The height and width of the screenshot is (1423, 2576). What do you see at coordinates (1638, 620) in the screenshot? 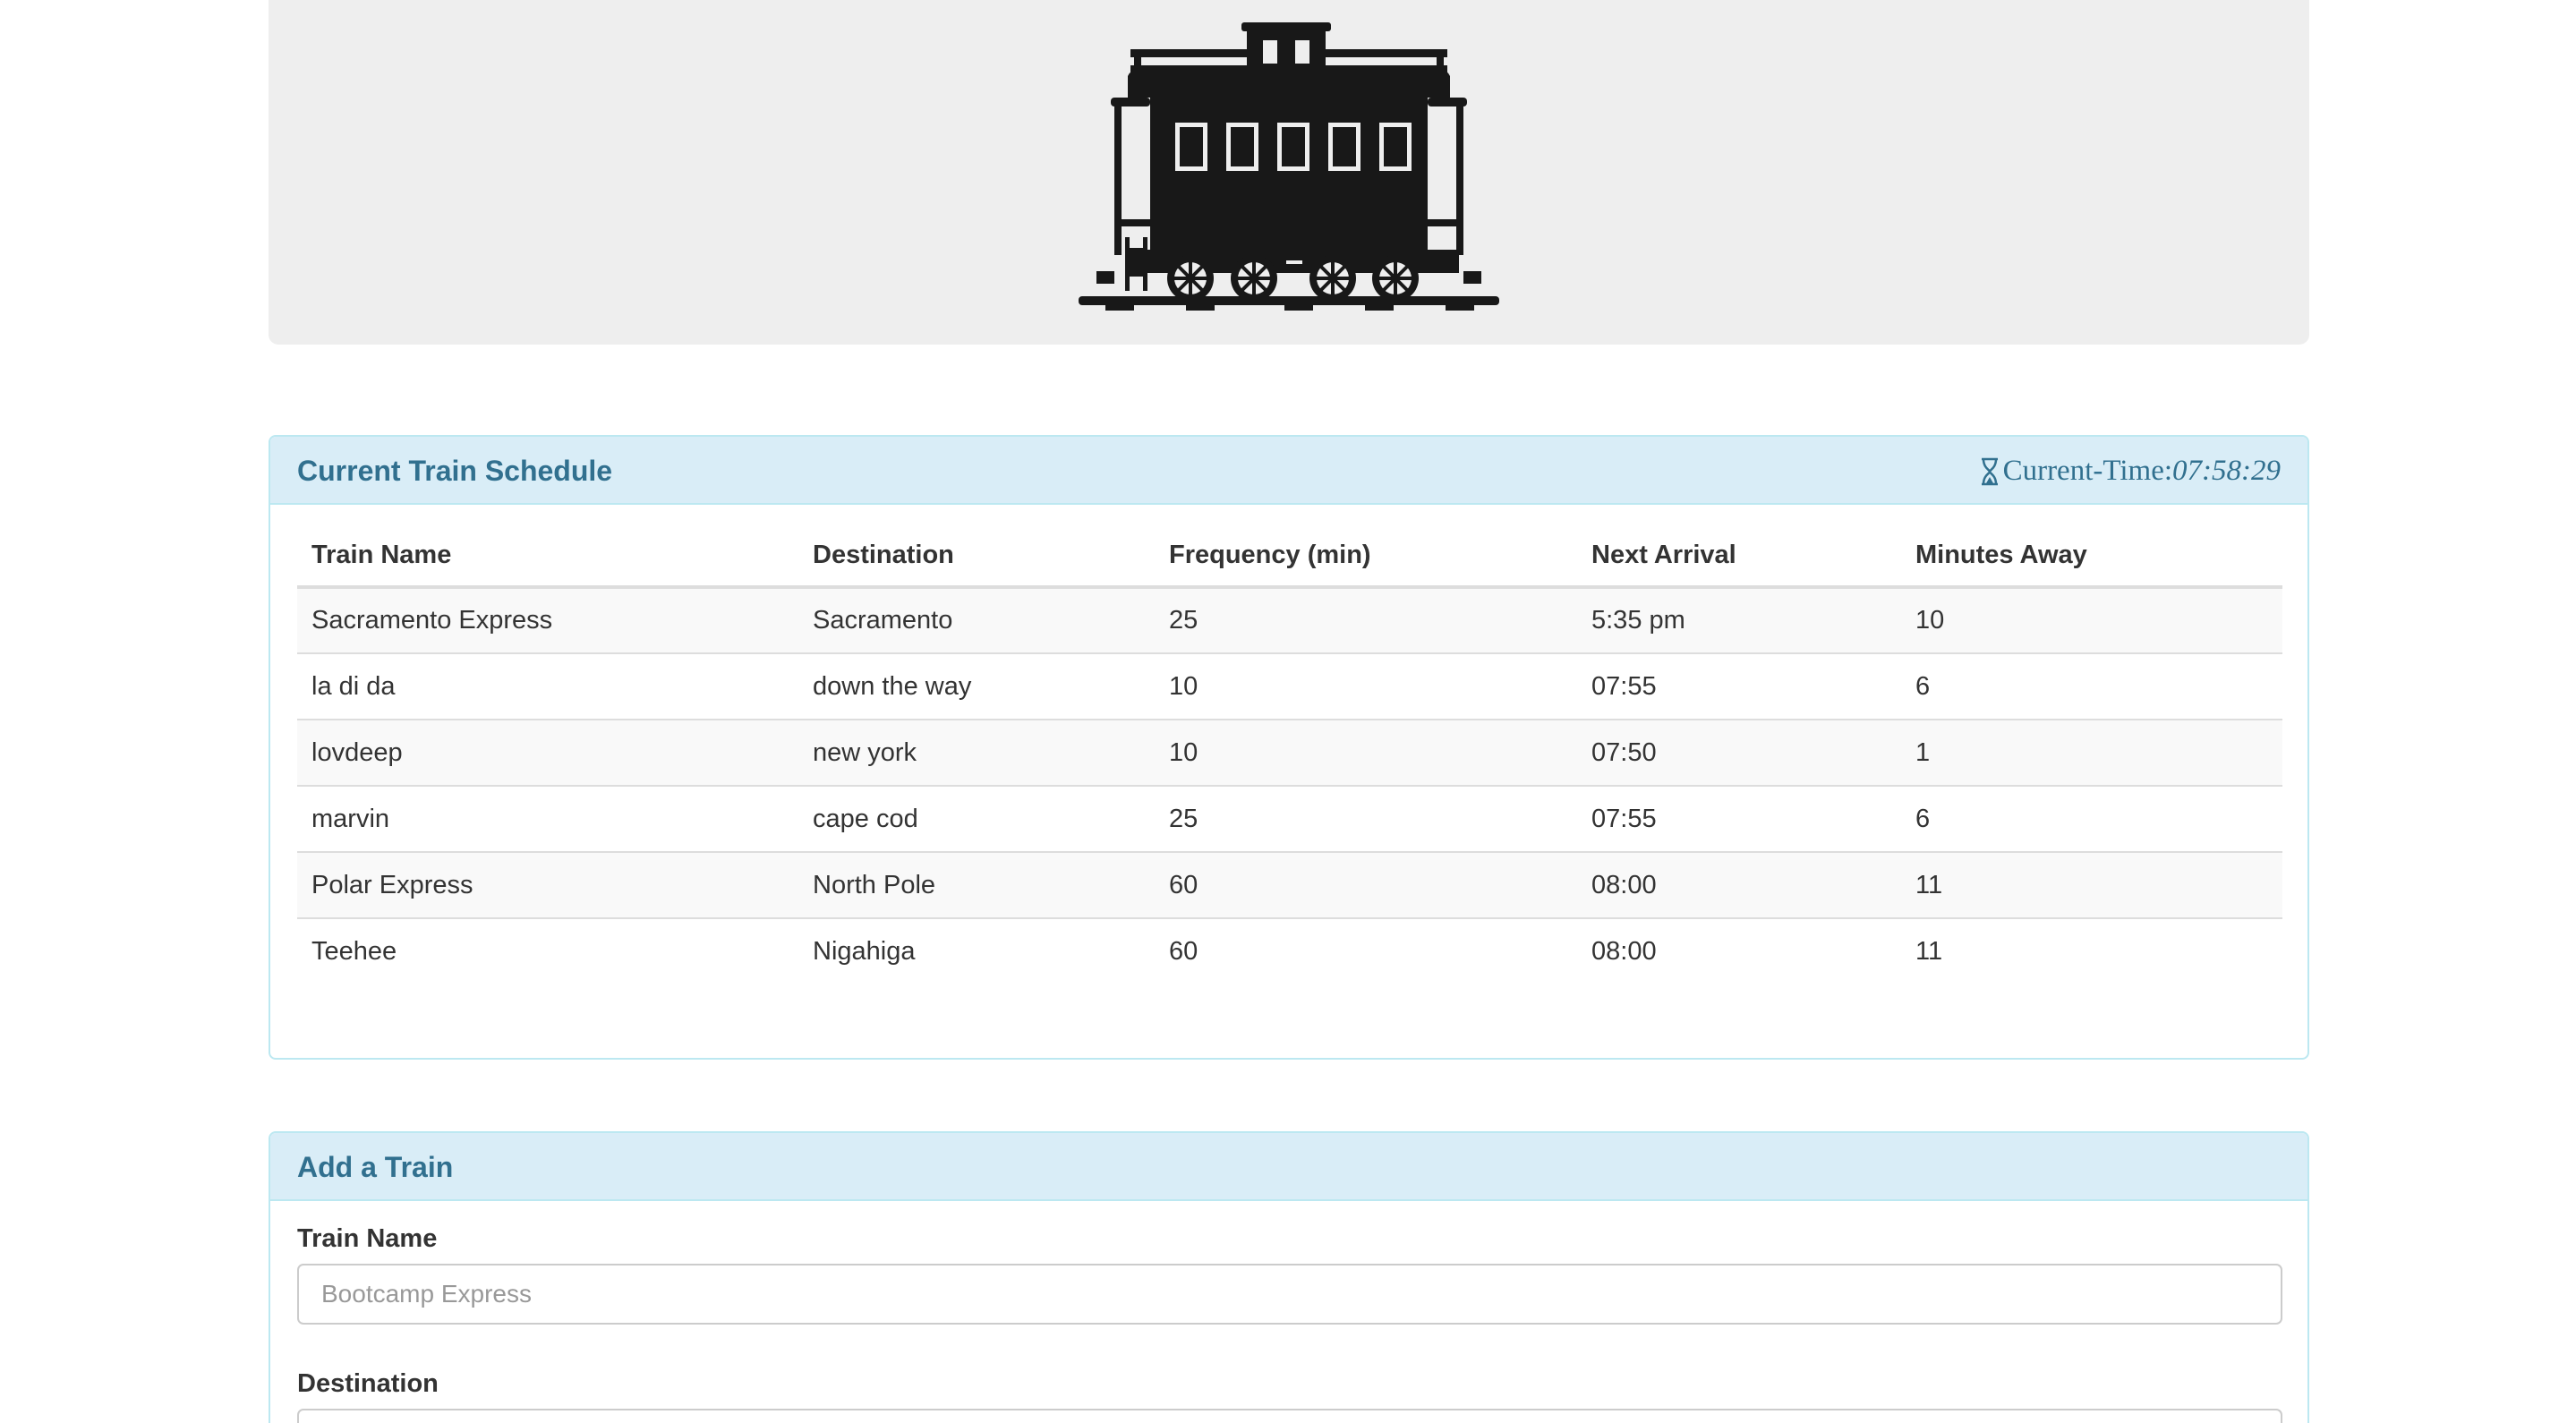
I see `table-cell: 5:35 pm` at bounding box center [1638, 620].